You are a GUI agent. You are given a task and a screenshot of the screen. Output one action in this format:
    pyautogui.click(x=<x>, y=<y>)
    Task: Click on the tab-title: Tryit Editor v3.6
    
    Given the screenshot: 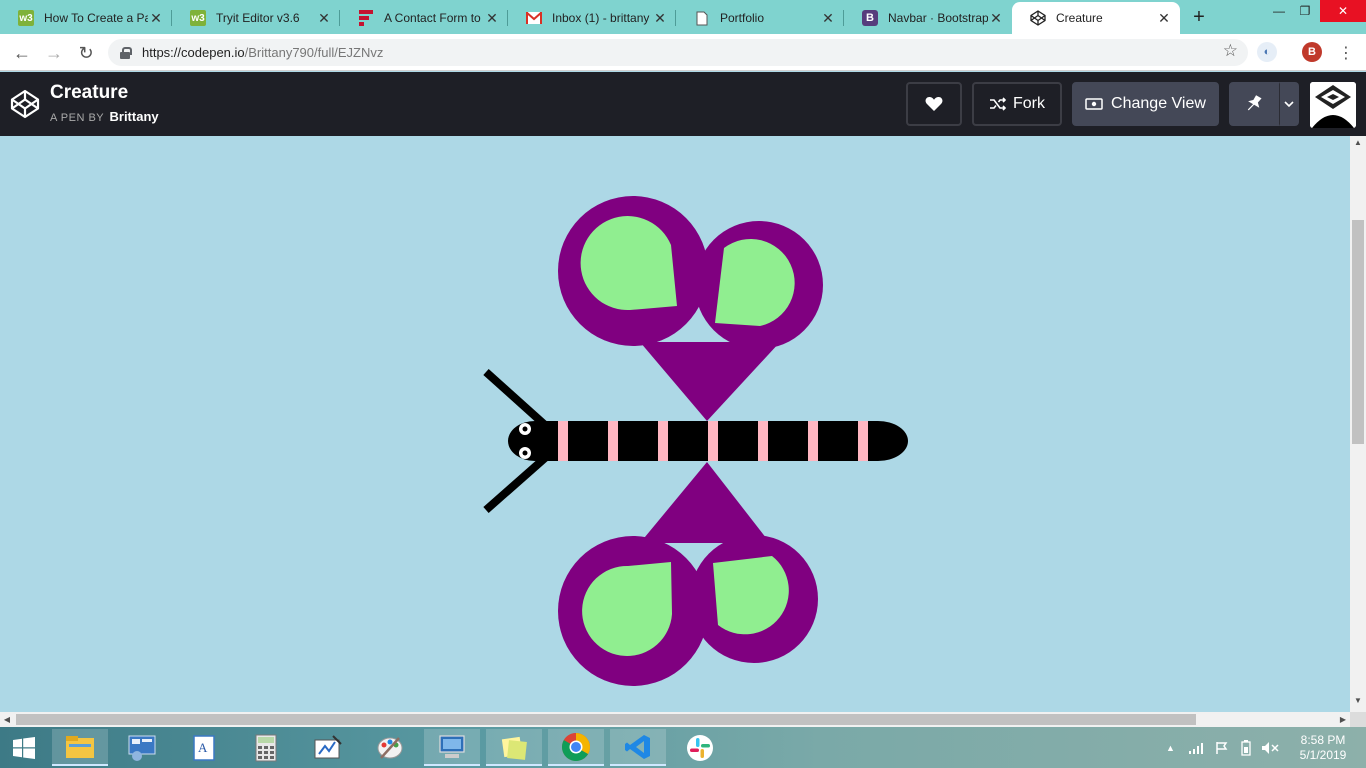 What is the action you would take?
    pyautogui.click(x=258, y=18)
    